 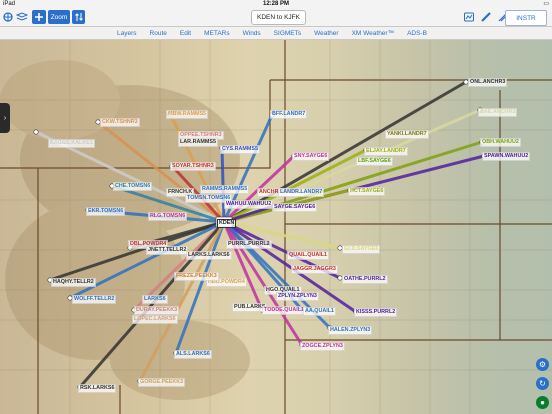 I want to click on side-panel-tab: ›, so click(x=5, y=118).